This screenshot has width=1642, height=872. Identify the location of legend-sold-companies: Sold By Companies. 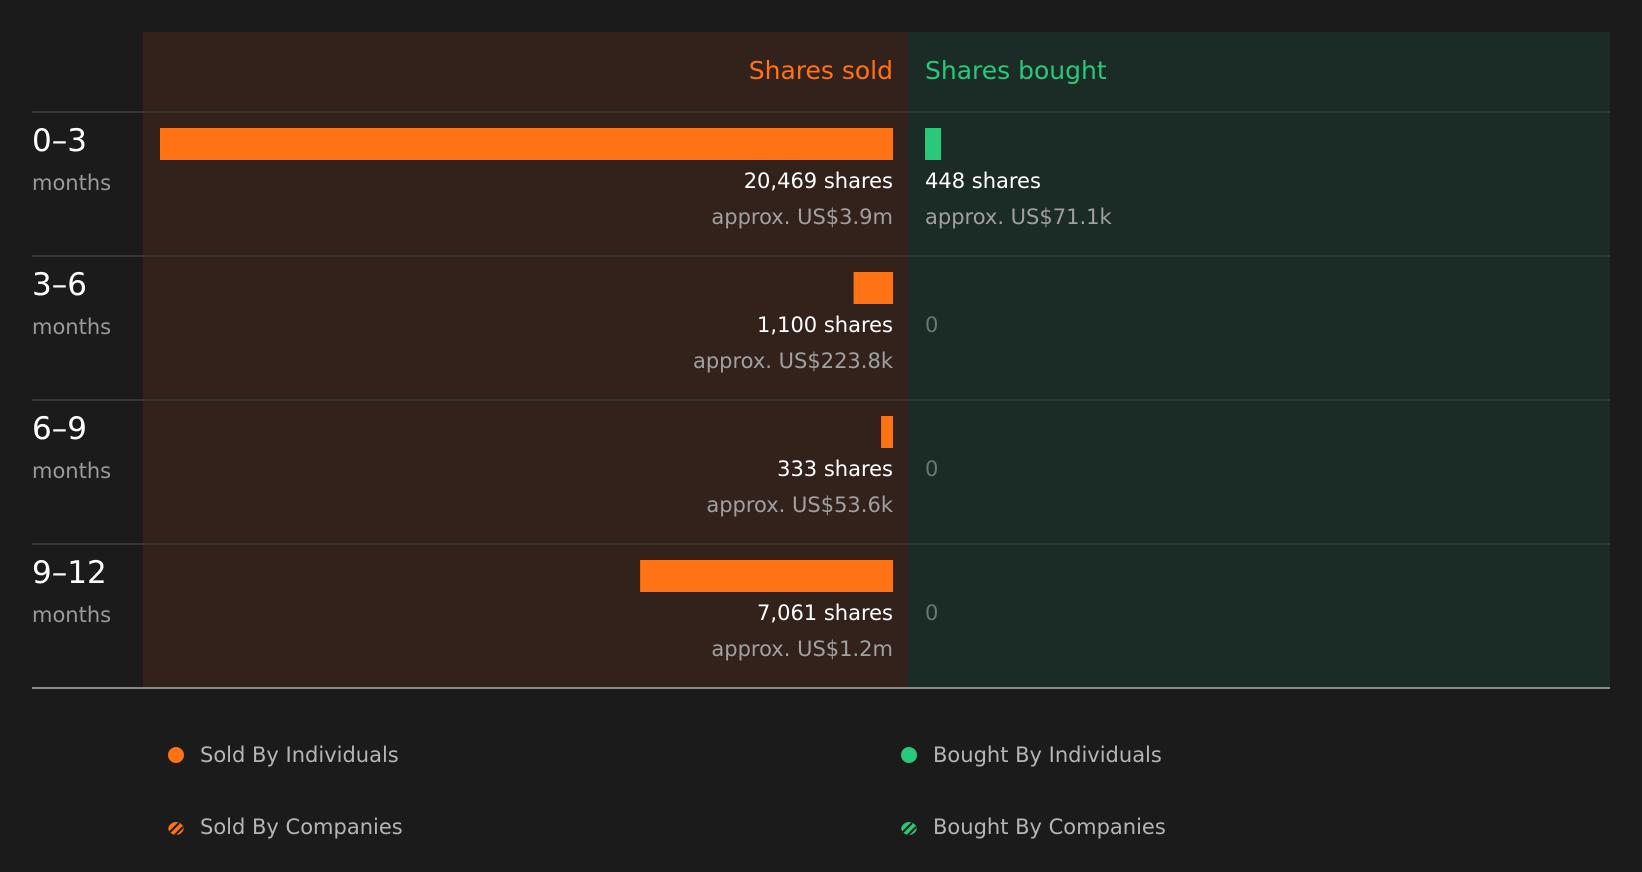
(285, 827).